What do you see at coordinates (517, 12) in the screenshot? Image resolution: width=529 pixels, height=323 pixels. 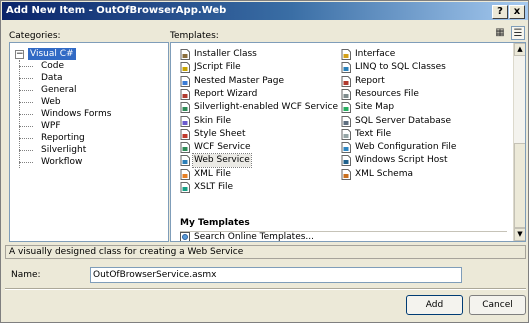 I see `close-button: x` at bounding box center [517, 12].